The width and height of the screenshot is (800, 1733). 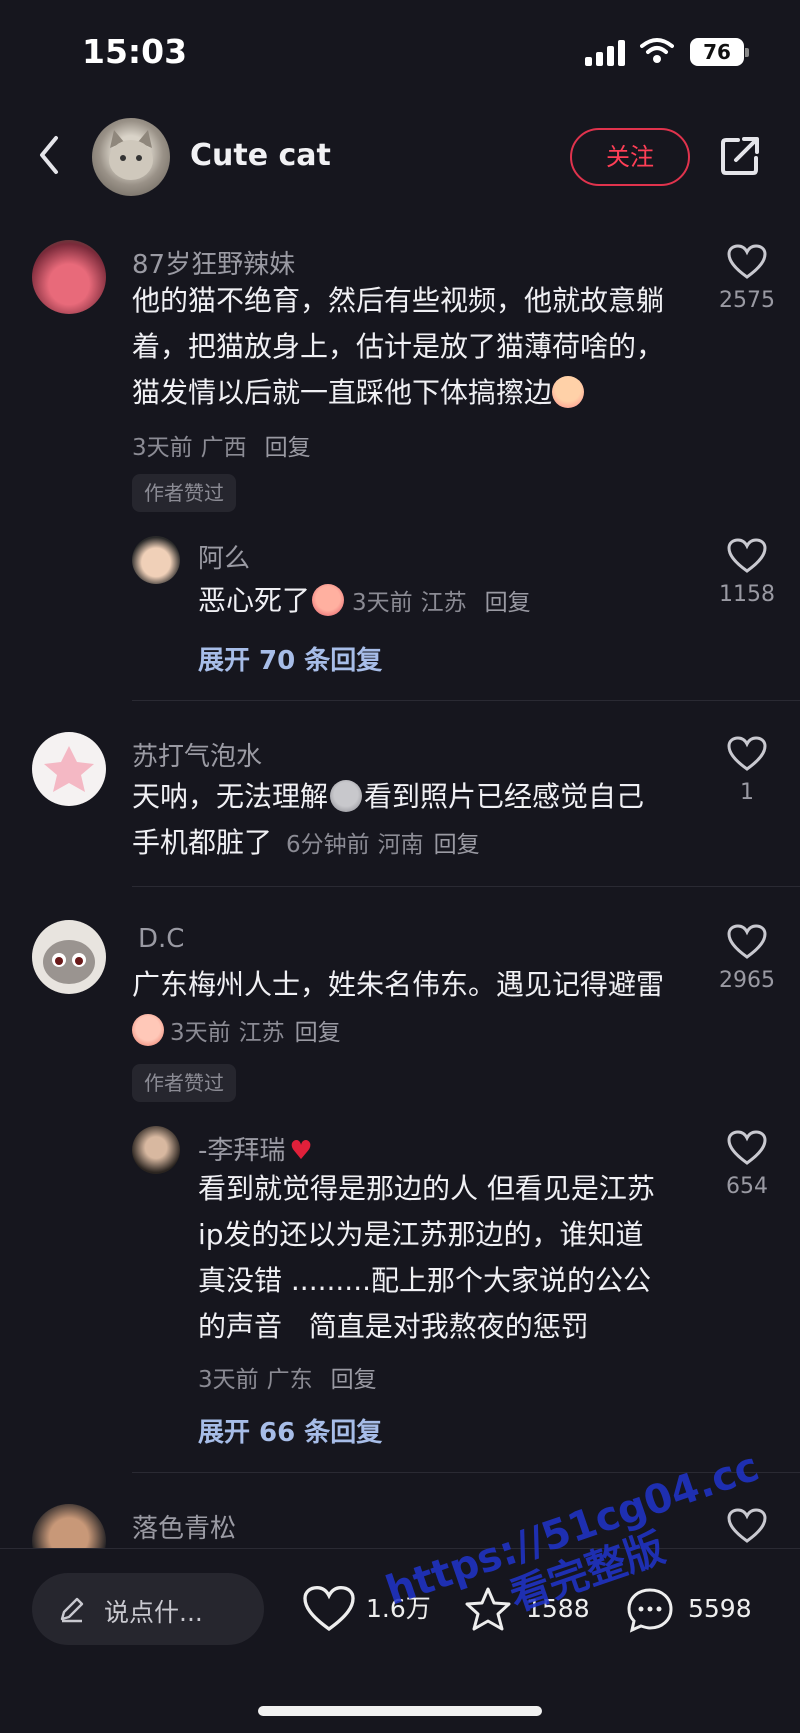 I want to click on crying-emoji-icon, so click(x=568, y=392).